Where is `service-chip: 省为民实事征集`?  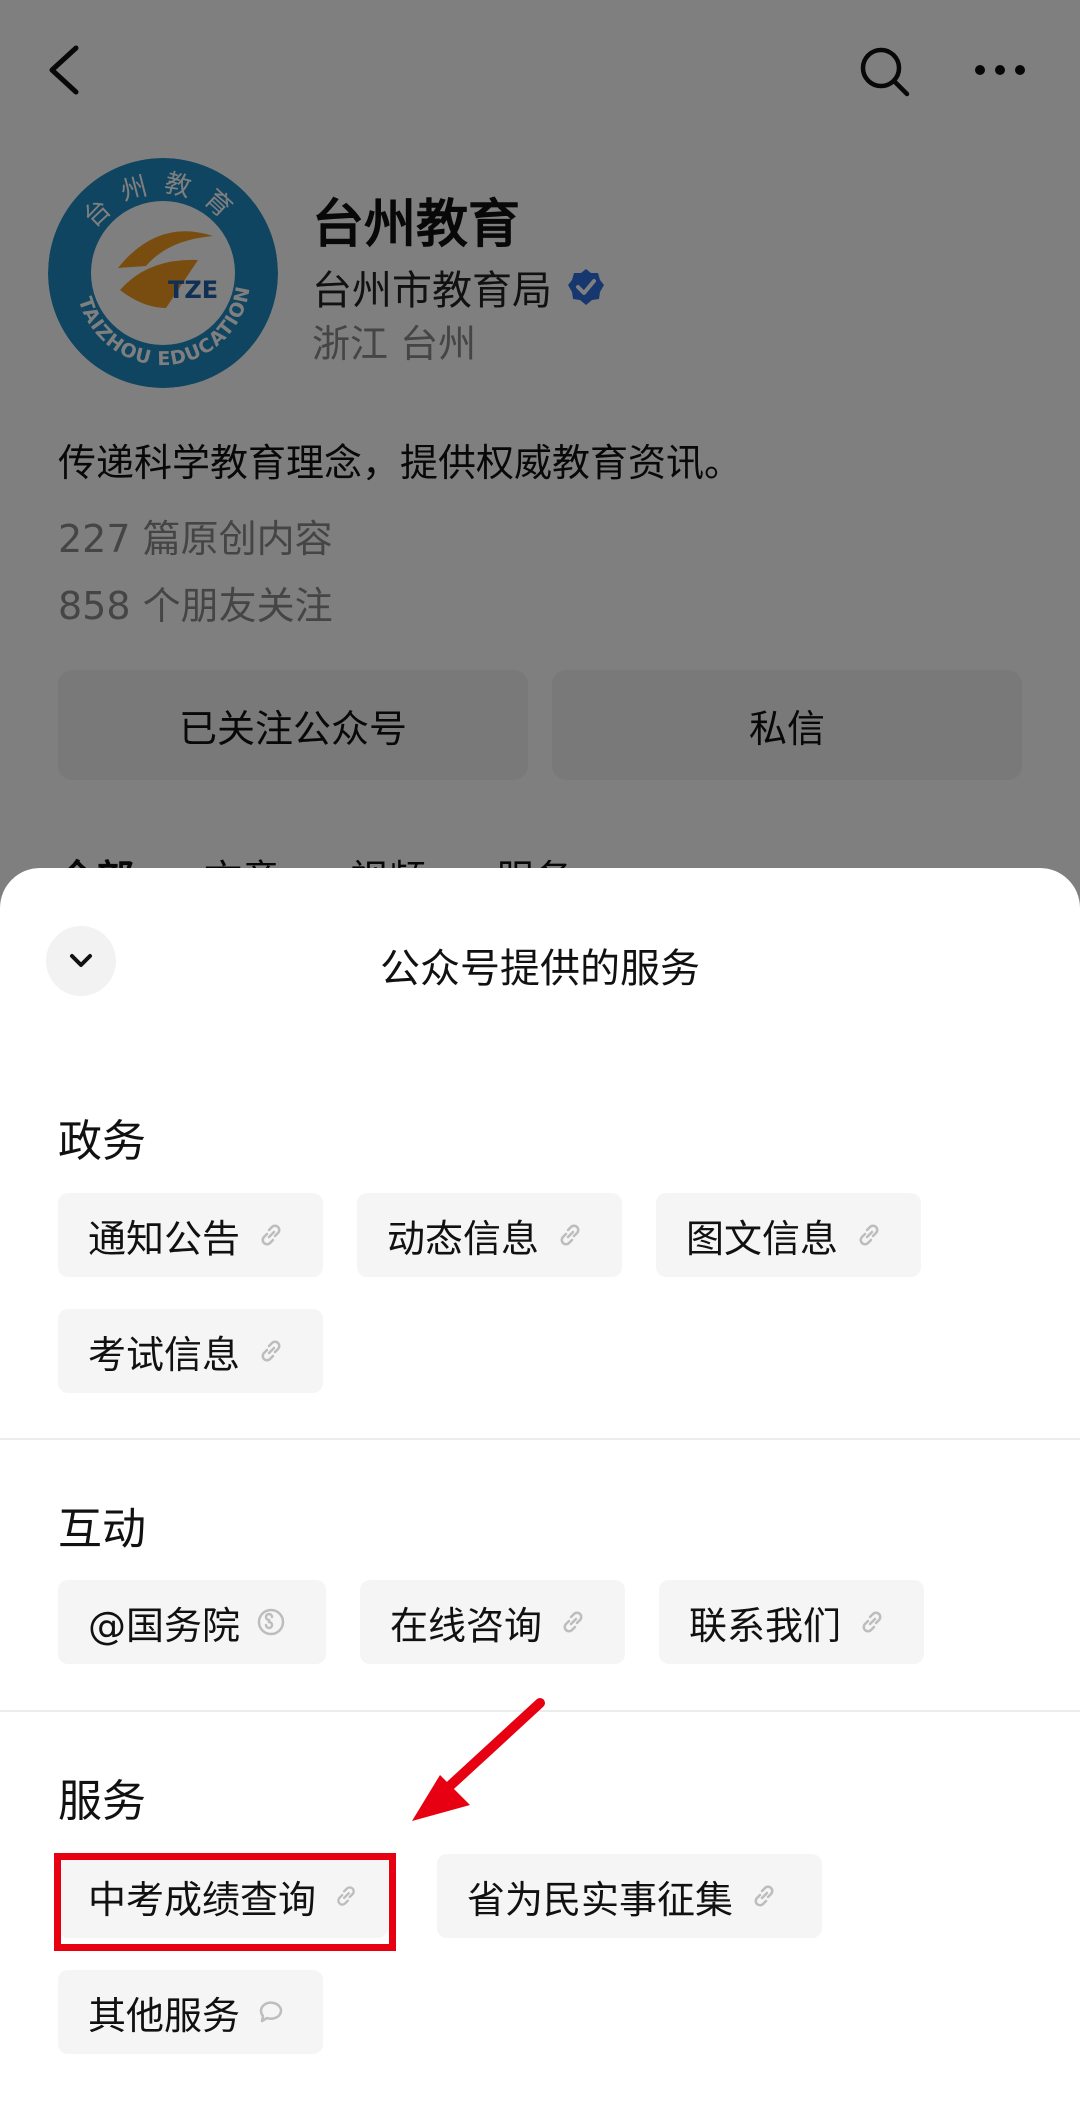 service-chip: 省为民实事征集 is located at coordinates (629, 1896).